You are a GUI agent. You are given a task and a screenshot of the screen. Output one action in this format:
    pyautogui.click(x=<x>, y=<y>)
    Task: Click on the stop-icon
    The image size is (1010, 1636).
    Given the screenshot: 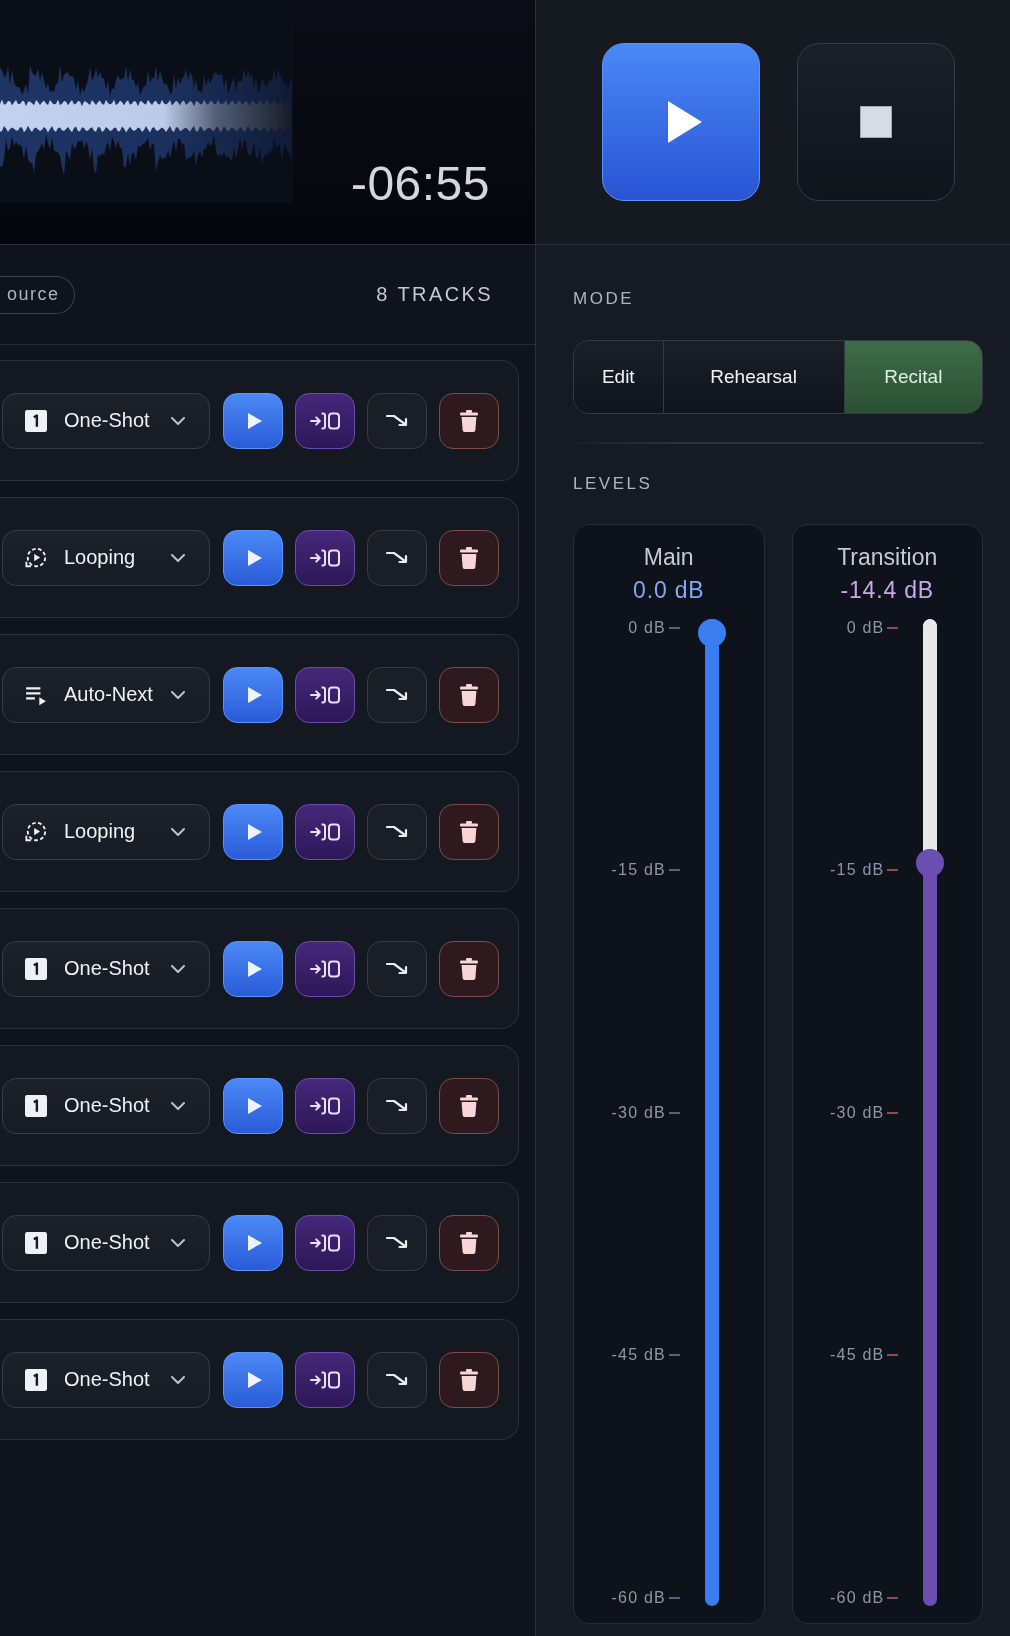 What is the action you would take?
    pyautogui.click(x=876, y=122)
    